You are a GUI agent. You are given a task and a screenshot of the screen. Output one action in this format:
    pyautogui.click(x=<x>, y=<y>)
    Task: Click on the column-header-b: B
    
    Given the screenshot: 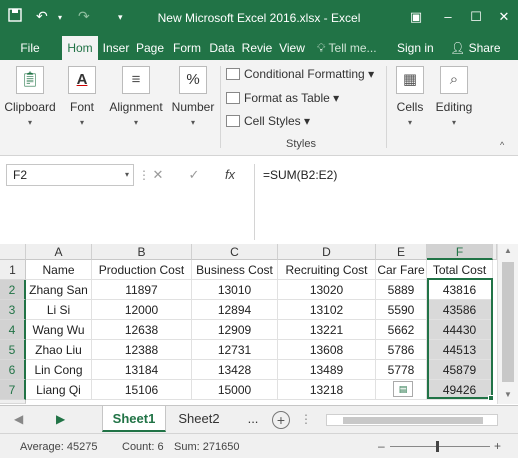 What is the action you would take?
    pyautogui.click(x=142, y=252)
    